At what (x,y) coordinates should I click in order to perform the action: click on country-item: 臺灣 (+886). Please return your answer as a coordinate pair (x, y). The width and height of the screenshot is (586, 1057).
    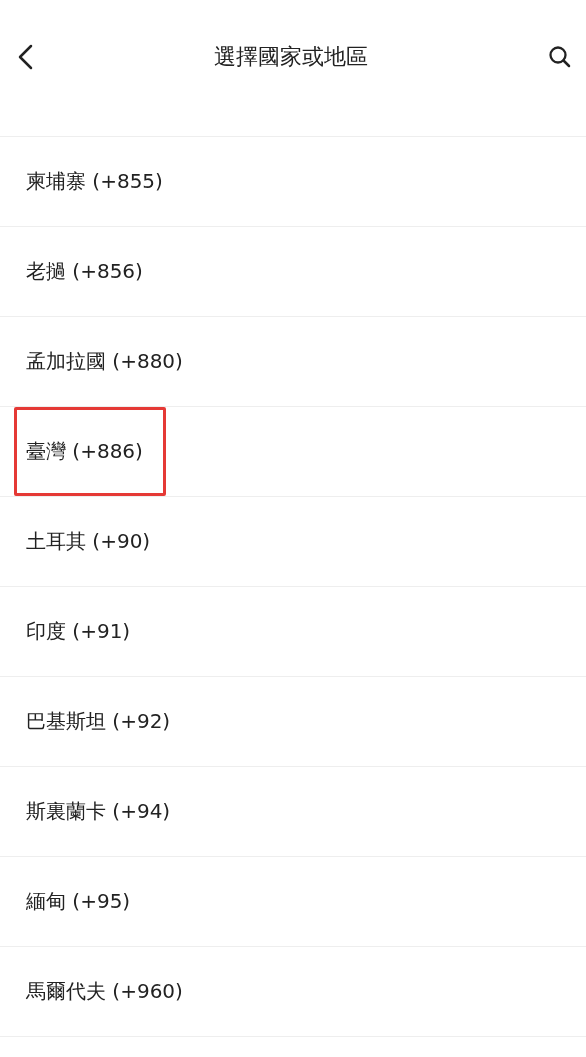
    Looking at the image, I should click on (90, 451).